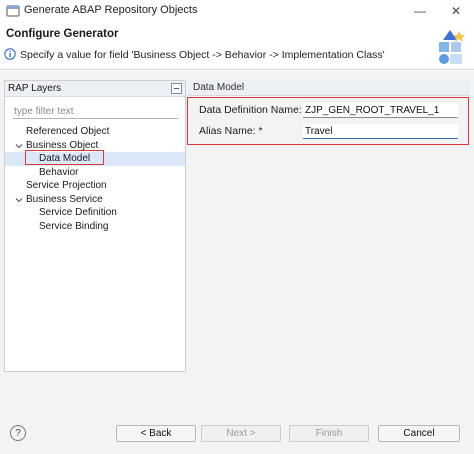 The image size is (474, 454). I want to click on info-icon, so click(10, 54).